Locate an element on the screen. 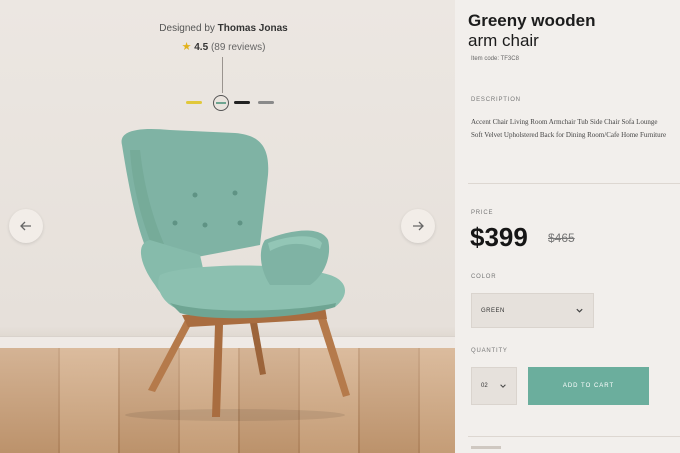 The height and width of the screenshot is (453, 680). designer-credit: Designed by Thomas Jonas is located at coordinates (223, 28).